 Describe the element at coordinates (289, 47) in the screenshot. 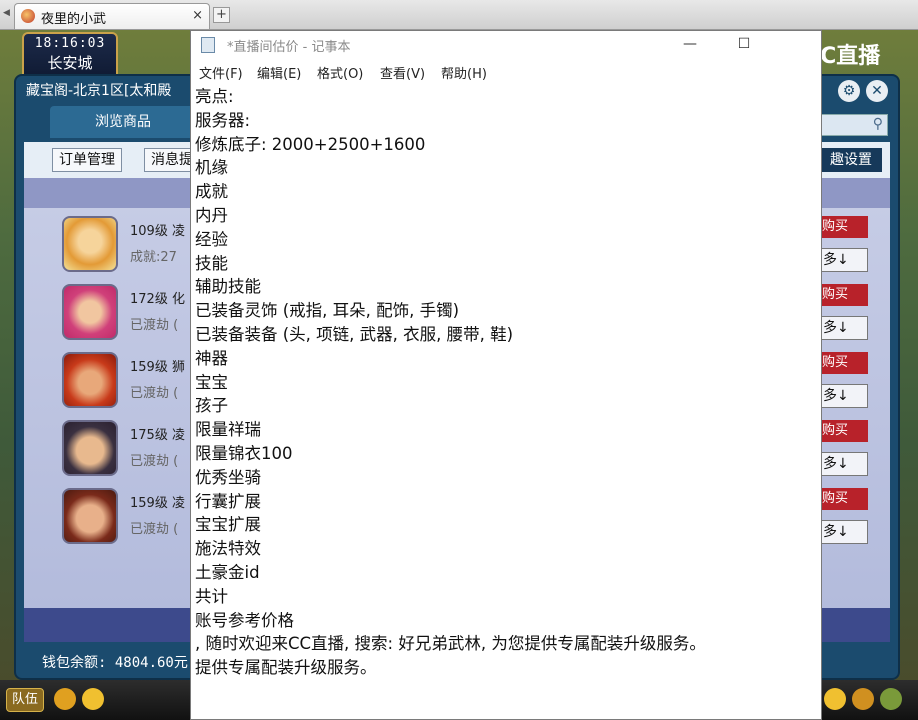

I see `notepad-title: *直播间估价 - 记事本` at that location.